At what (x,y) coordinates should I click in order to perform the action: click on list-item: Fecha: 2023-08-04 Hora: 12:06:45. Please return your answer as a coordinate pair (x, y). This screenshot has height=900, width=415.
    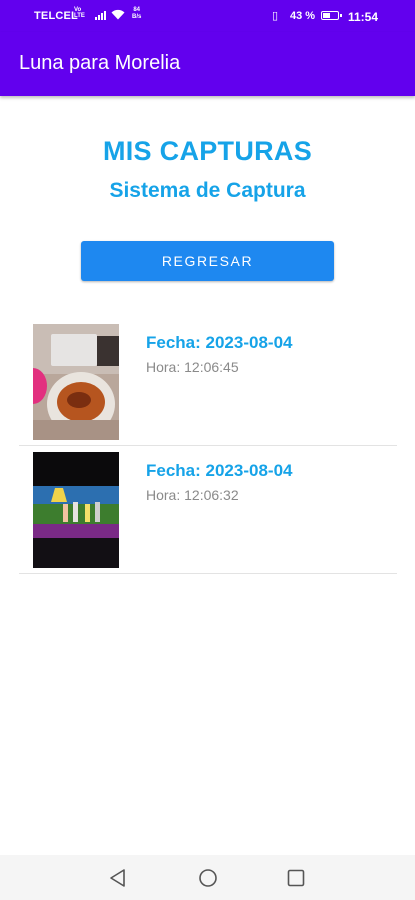
    Looking at the image, I should click on (208, 382).